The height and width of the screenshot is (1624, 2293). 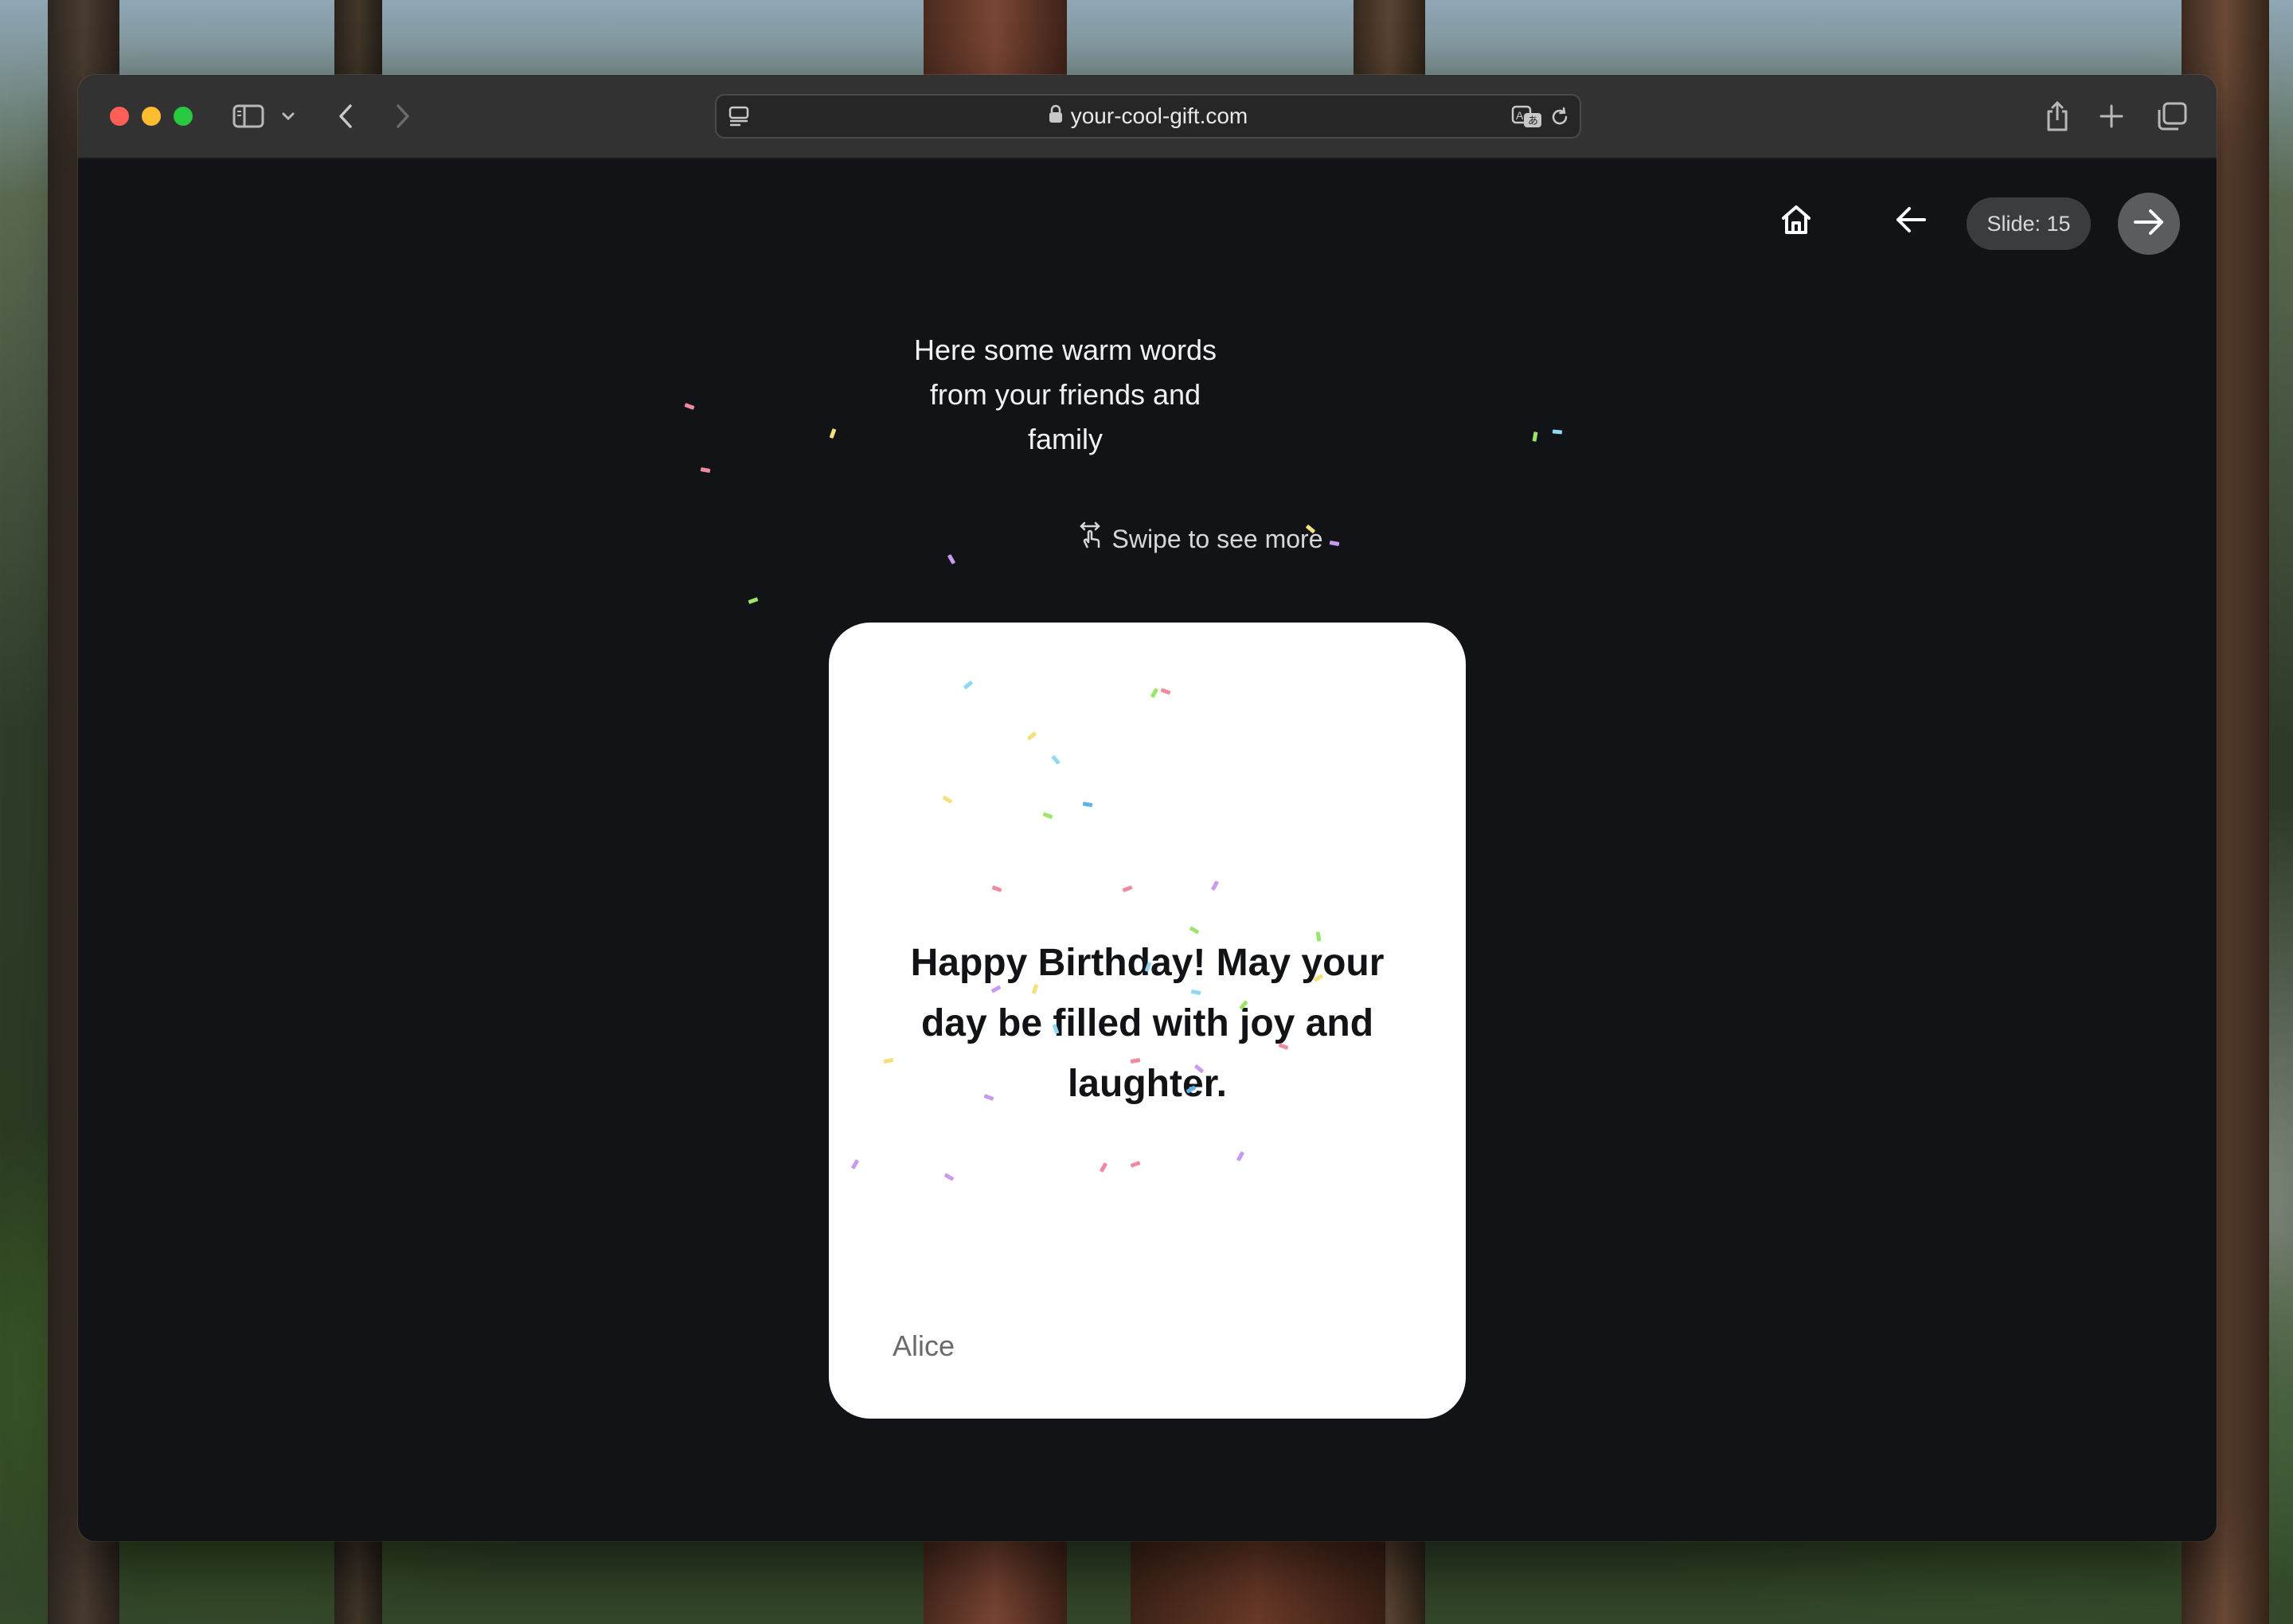 I want to click on home-icon, so click(x=1797, y=221).